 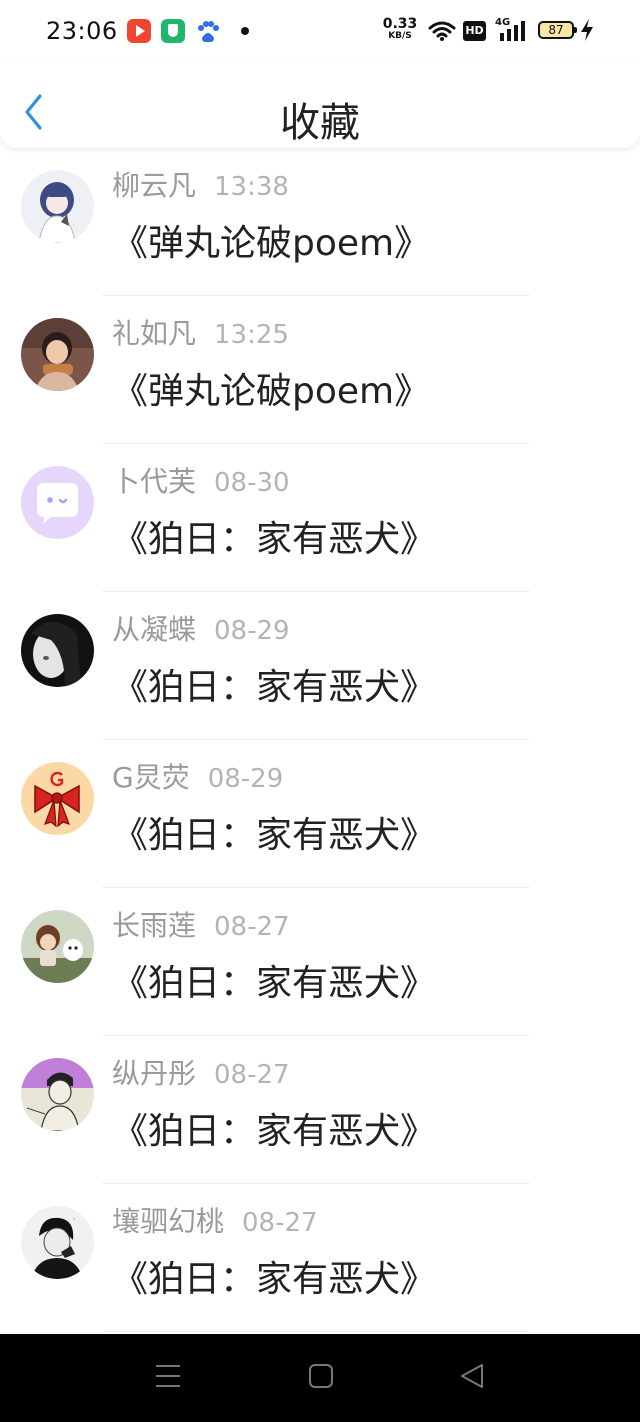 I want to click on list-item: 纵丹彤 08-27 《狛日：家有恶犬》, so click(x=320, y=1110).